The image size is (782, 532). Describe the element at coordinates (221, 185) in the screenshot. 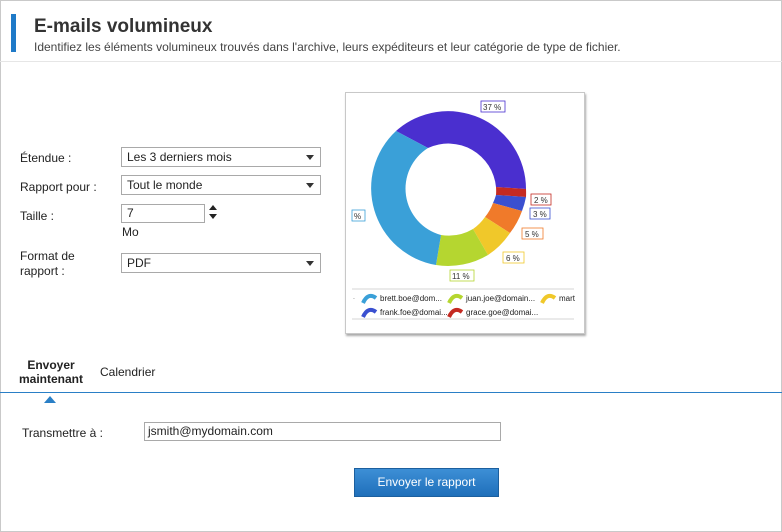

I see `report-for-select: Tout le monde` at that location.